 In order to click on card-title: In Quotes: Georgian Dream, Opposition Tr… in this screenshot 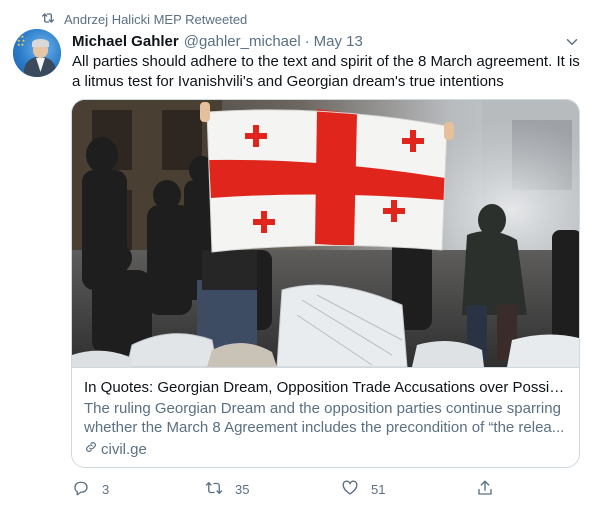, I will do `click(325, 387)`.